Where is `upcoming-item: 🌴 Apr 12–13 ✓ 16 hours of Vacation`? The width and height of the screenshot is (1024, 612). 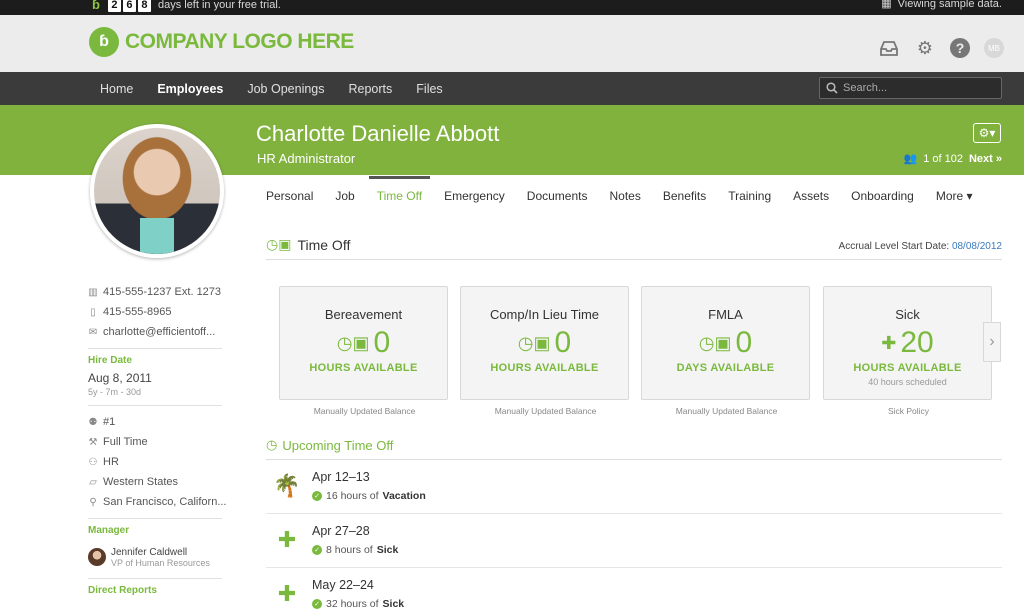 upcoming-item: 🌴 Apr 12–13 ✓ 16 hours of Vacation is located at coordinates (634, 487).